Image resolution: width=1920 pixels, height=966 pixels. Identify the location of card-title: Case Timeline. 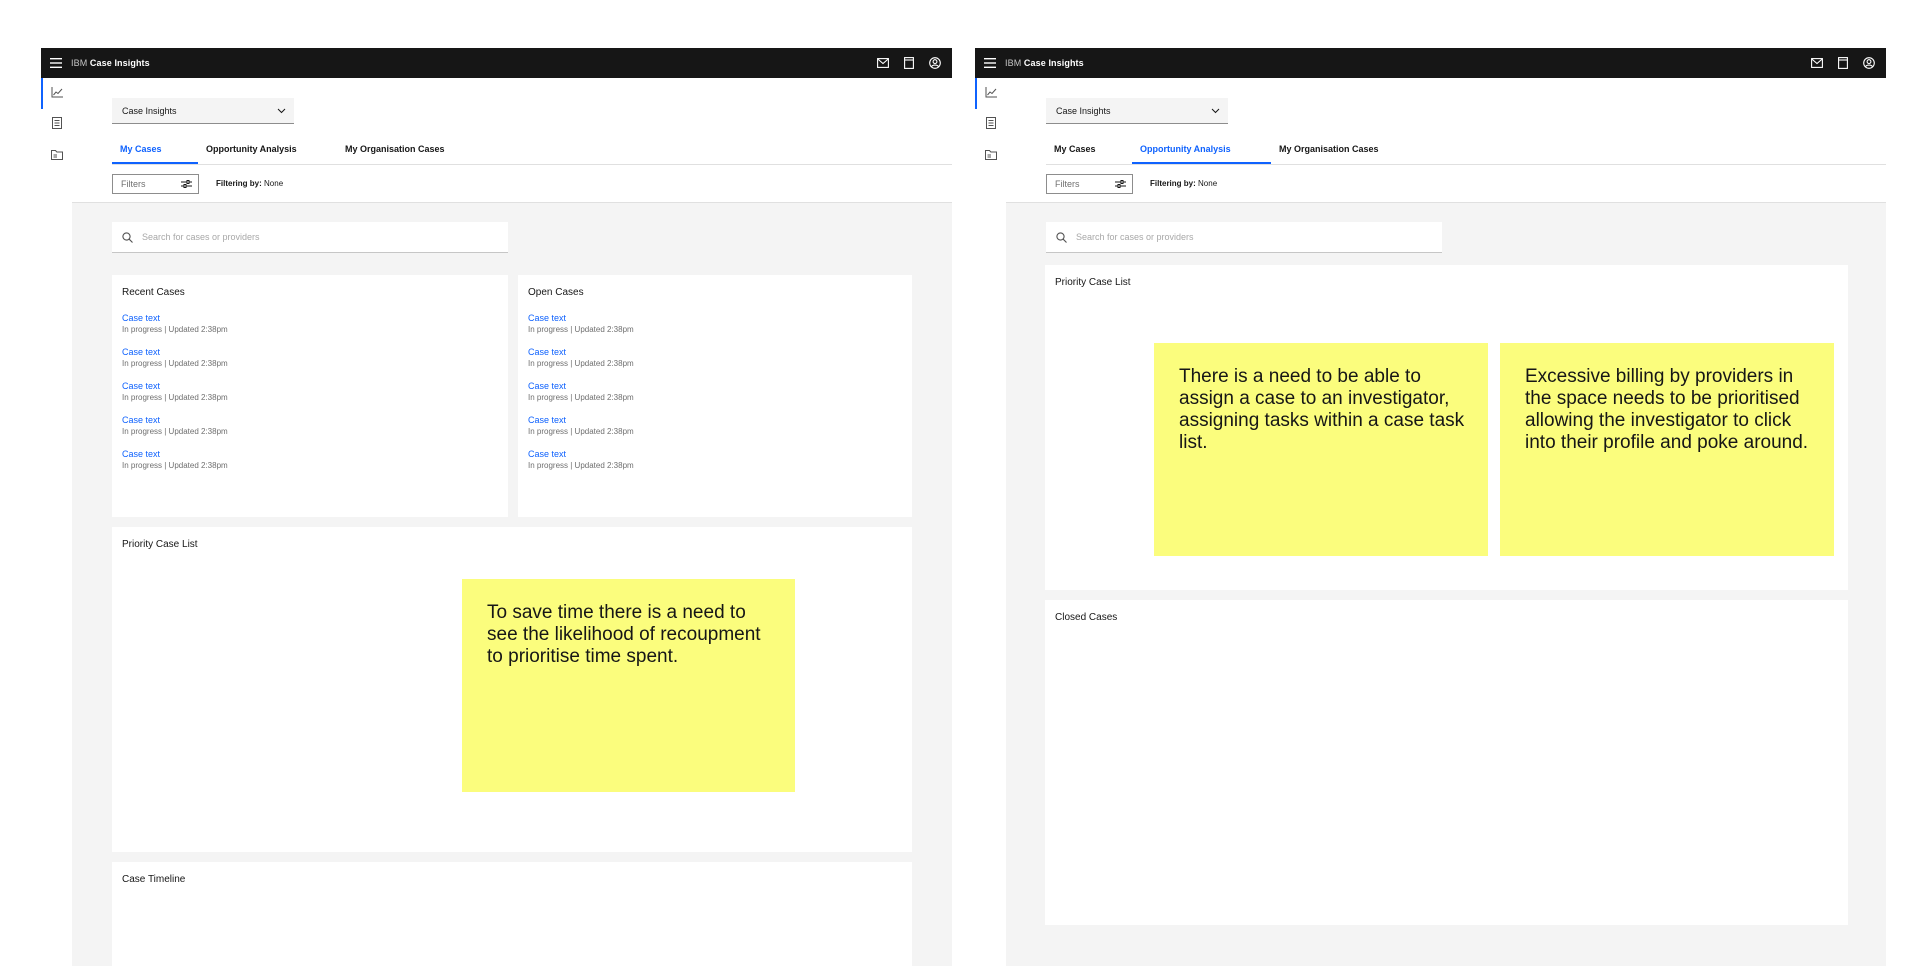
(154, 879).